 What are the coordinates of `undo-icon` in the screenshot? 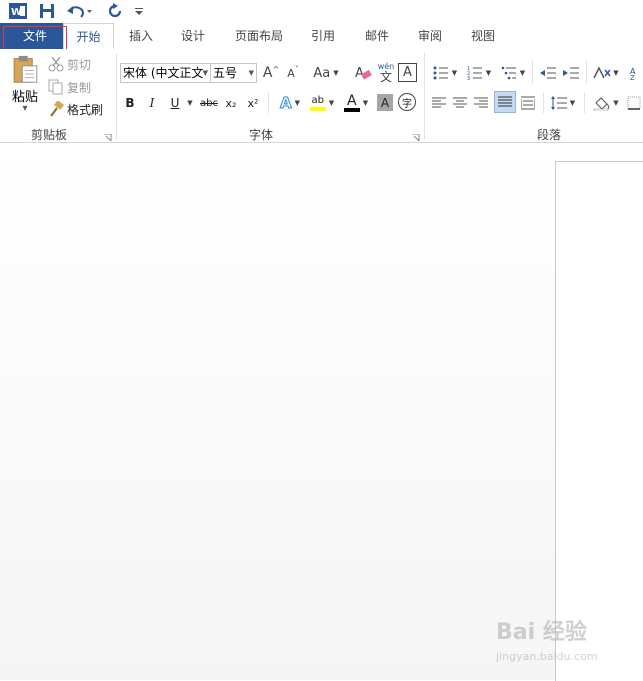 It's located at (79, 11).